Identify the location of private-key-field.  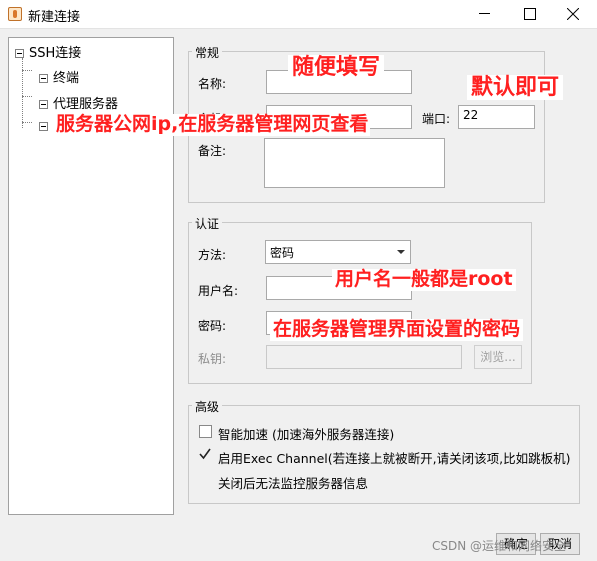
(364, 357).